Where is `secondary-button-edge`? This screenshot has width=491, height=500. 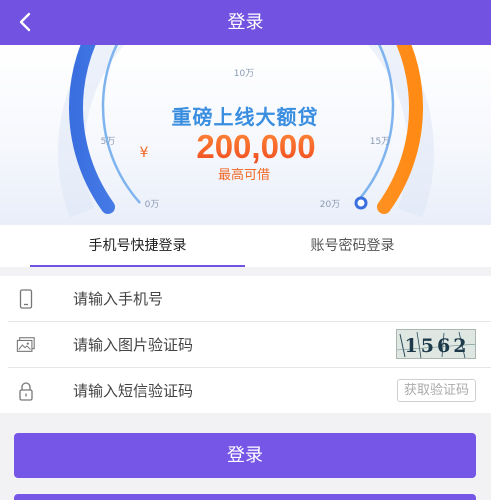 secondary-button-edge is located at coordinates (245, 497).